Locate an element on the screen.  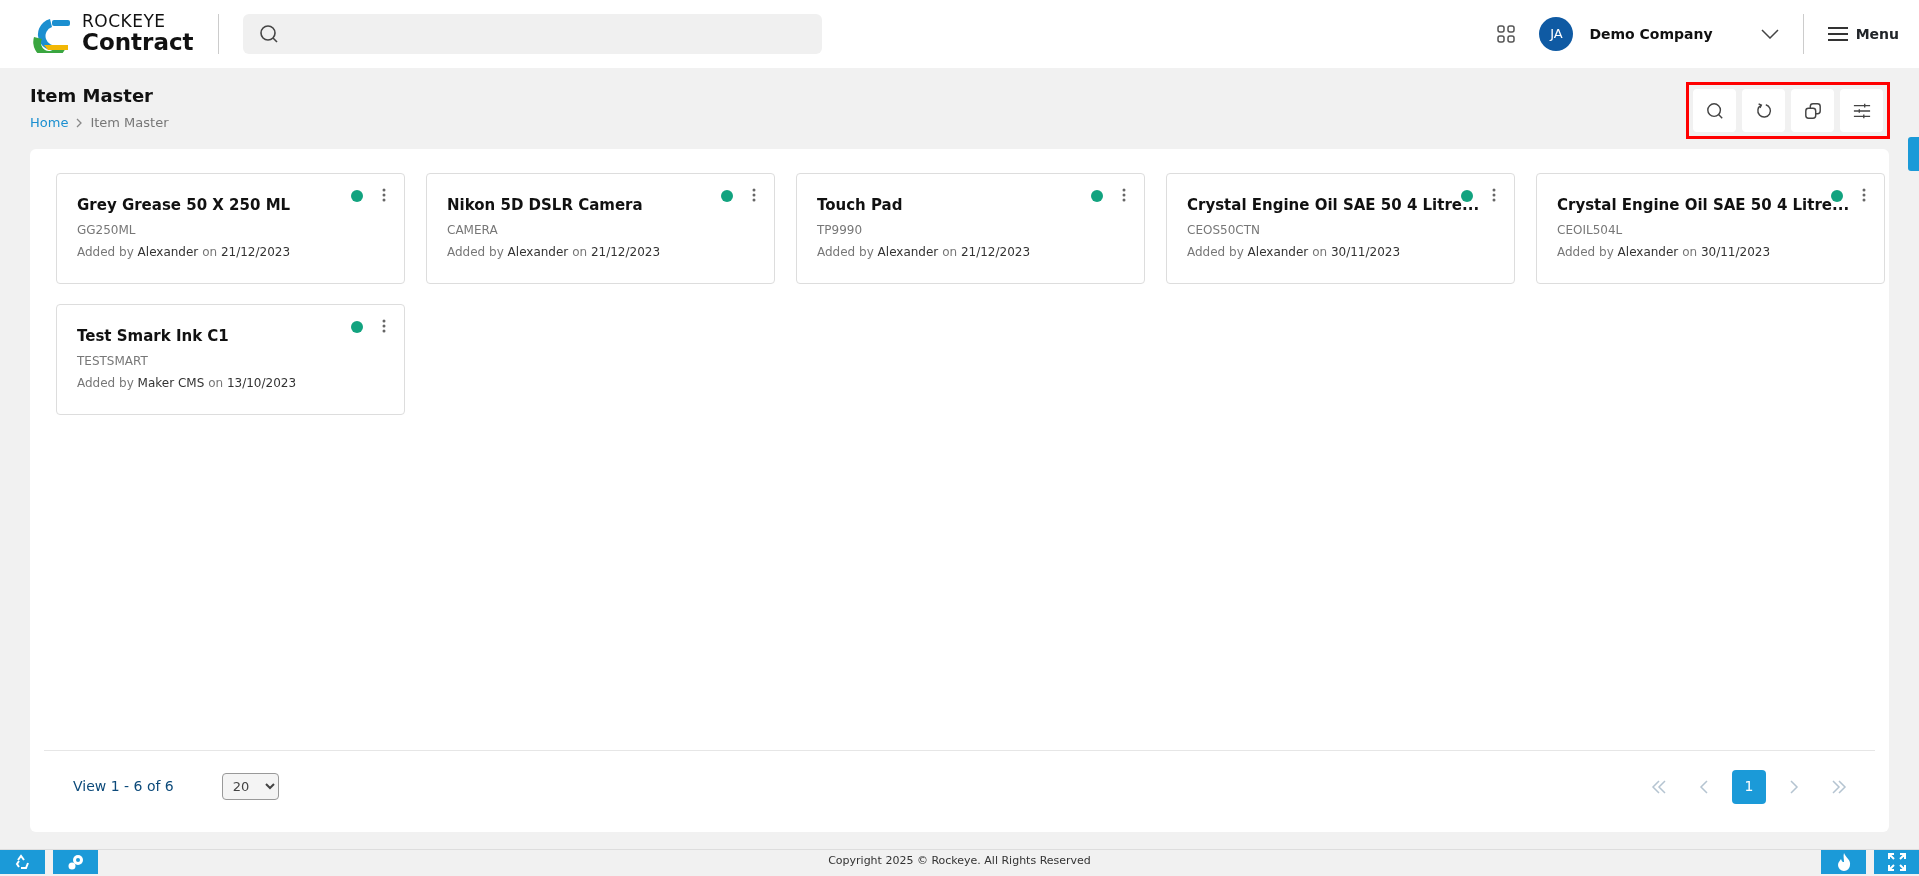
item-code: CAMERA is located at coordinates (473, 230).